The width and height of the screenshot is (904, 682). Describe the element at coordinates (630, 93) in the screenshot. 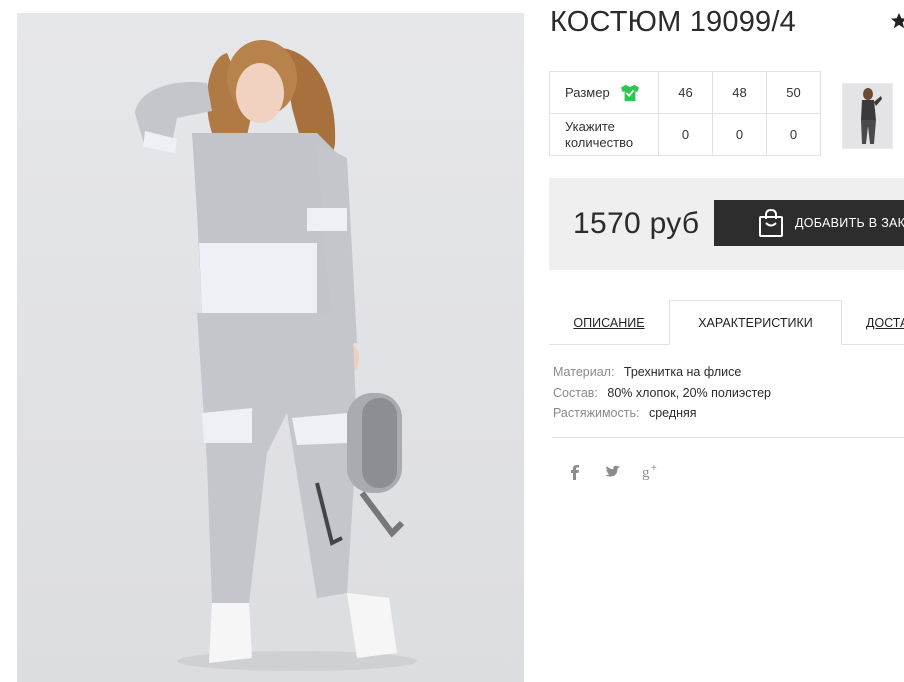

I see `tshirt-check-icon` at that location.